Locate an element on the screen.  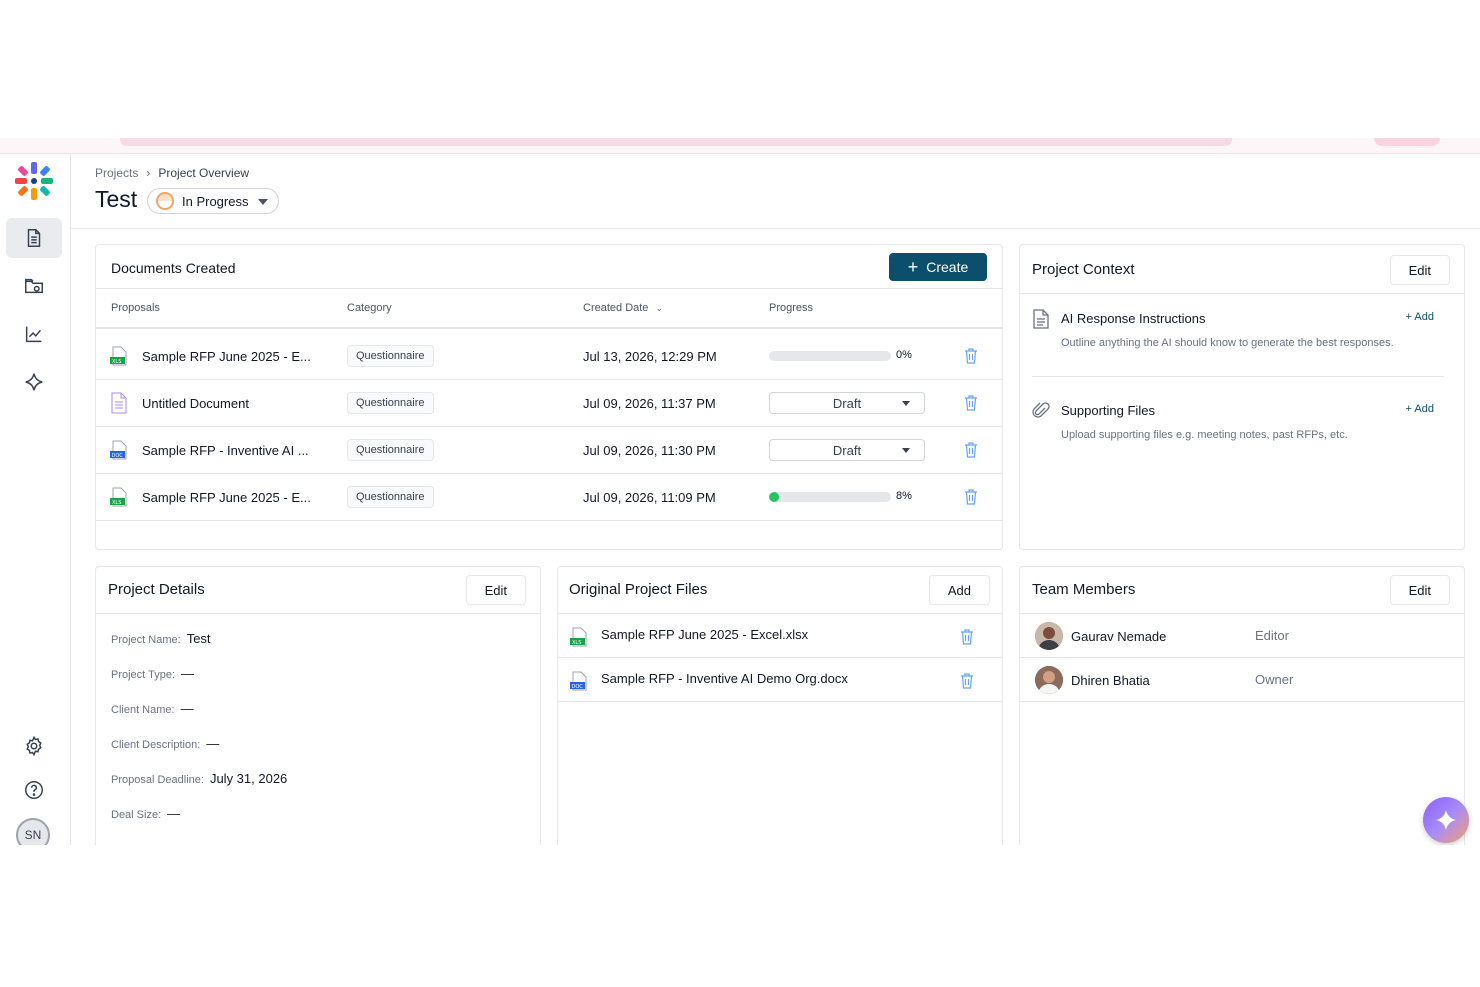
header-divider is located at coordinates (549, 328).